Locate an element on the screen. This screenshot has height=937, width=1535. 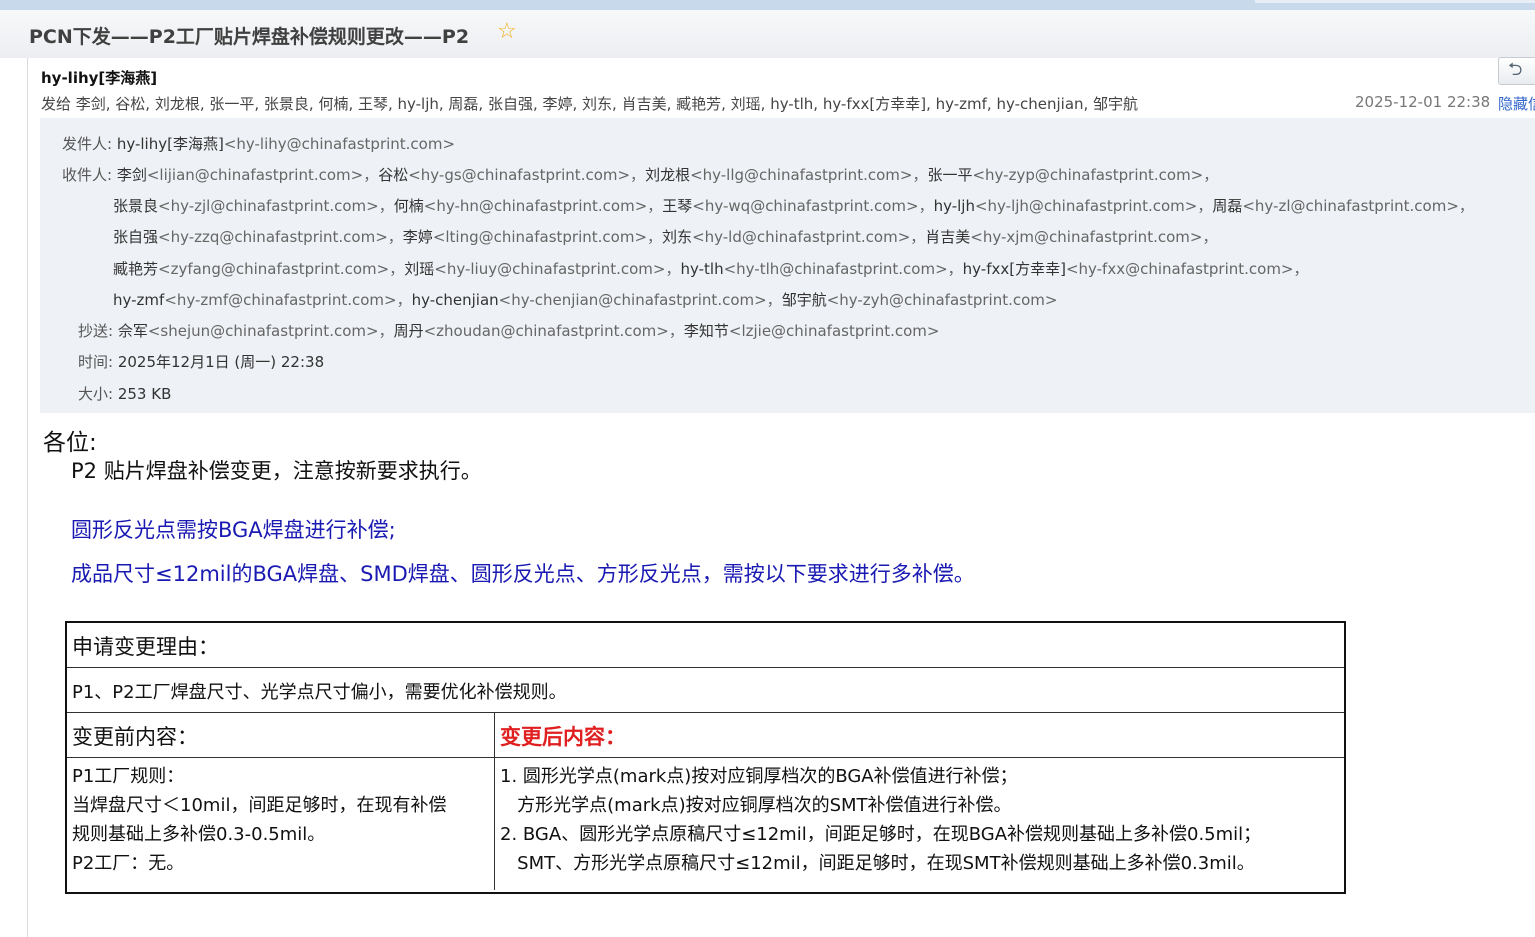
size-value: 253 KB is located at coordinates (144, 394).